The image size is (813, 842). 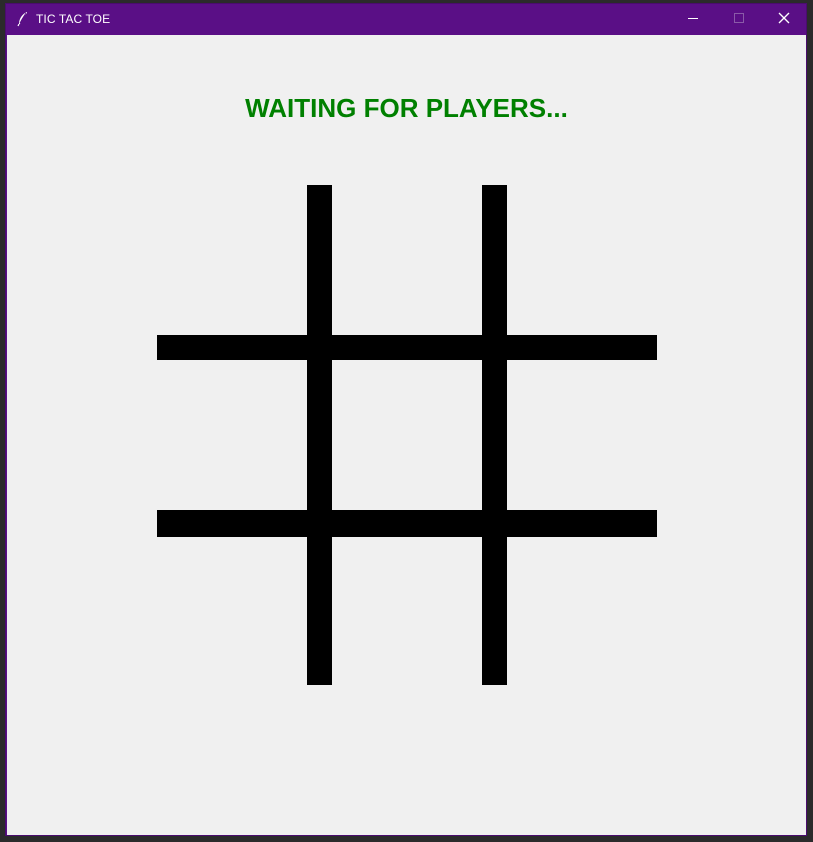 What do you see at coordinates (406, 19) in the screenshot?
I see `title-bar: TIC TAC TOE` at bounding box center [406, 19].